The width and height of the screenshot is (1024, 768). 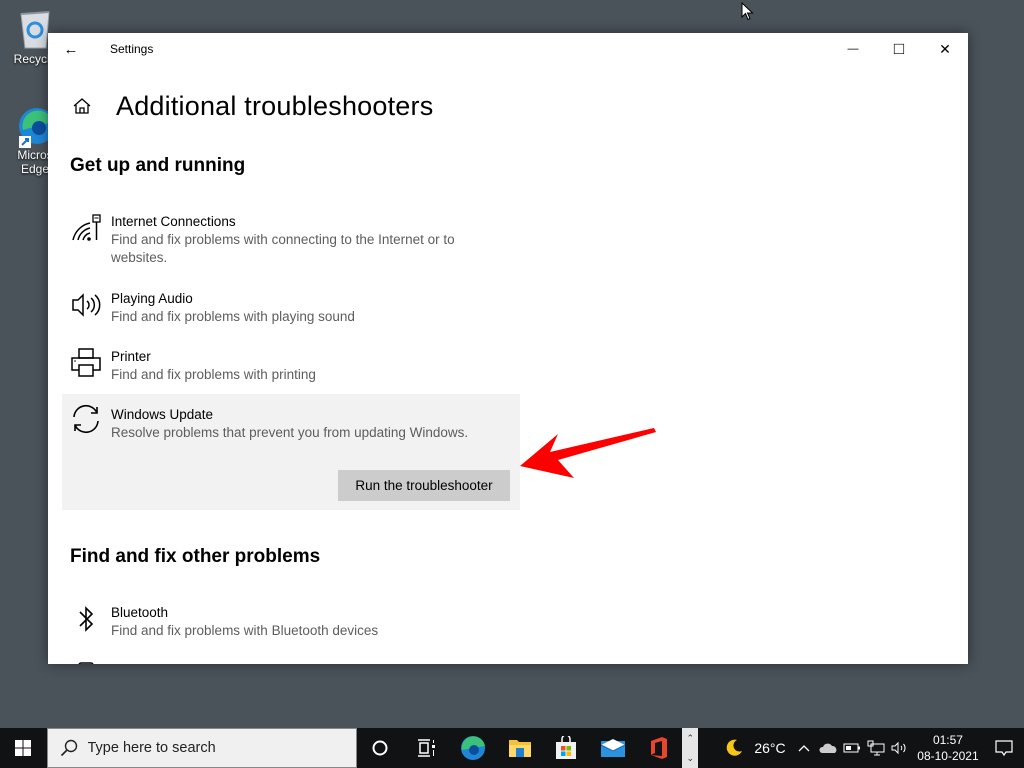 I want to click on volume-button, so click(x=900, y=748).